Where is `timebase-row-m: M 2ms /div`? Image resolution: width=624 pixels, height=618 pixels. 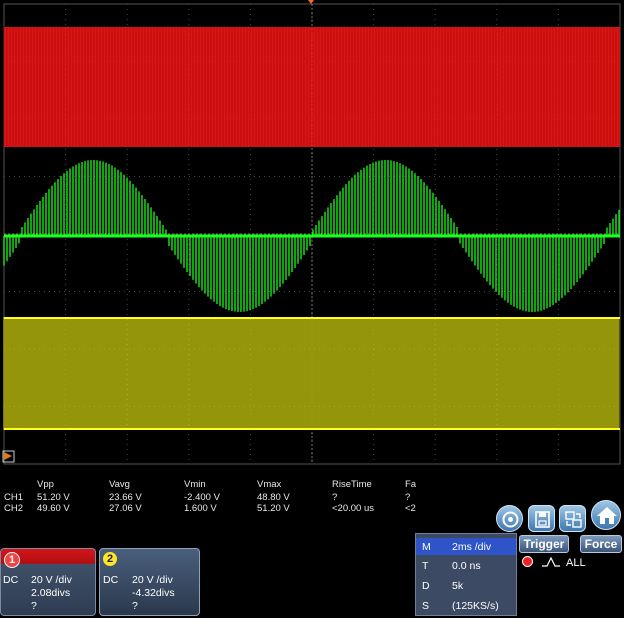 timebase-row-m: M 2ms /div is located at coordinates (466, 546).